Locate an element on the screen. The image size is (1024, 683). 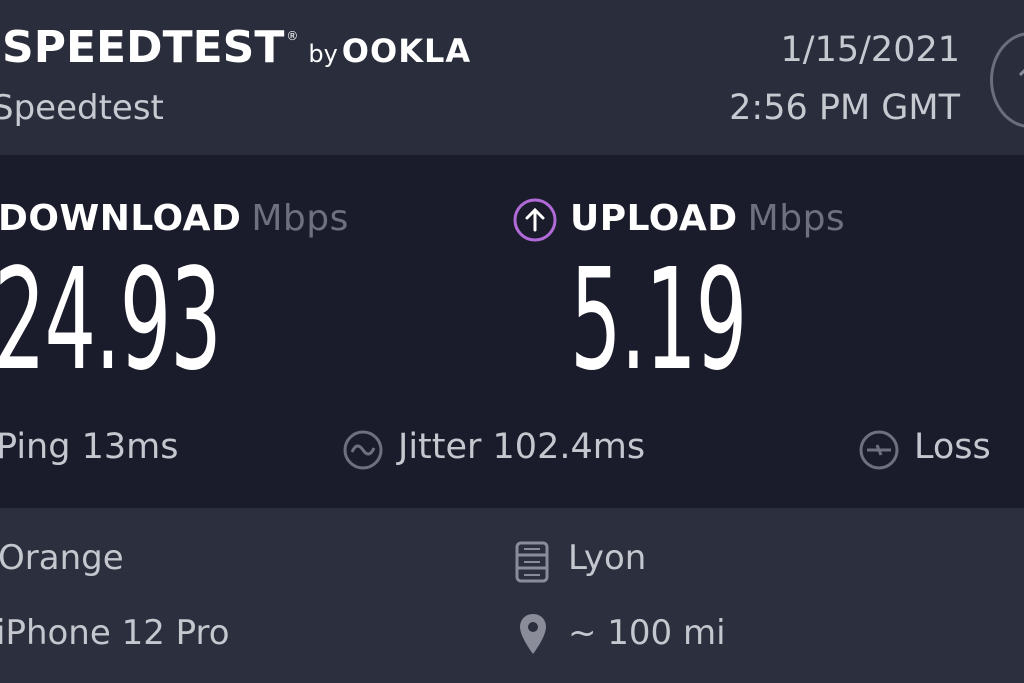
download-unit: Mbps is located at coordinates (300, 218).